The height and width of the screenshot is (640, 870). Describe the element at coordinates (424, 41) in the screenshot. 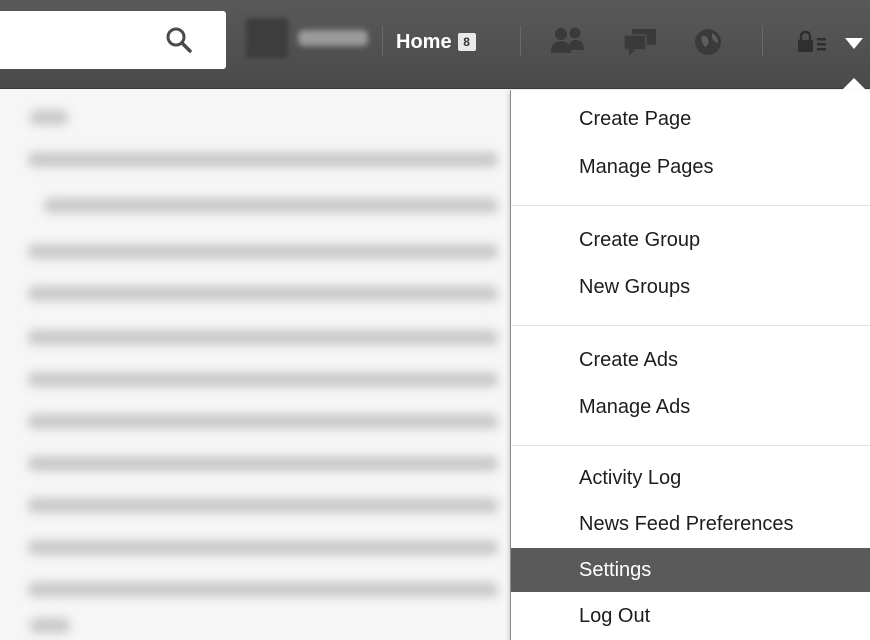

I see `home-label: Home` at that location.